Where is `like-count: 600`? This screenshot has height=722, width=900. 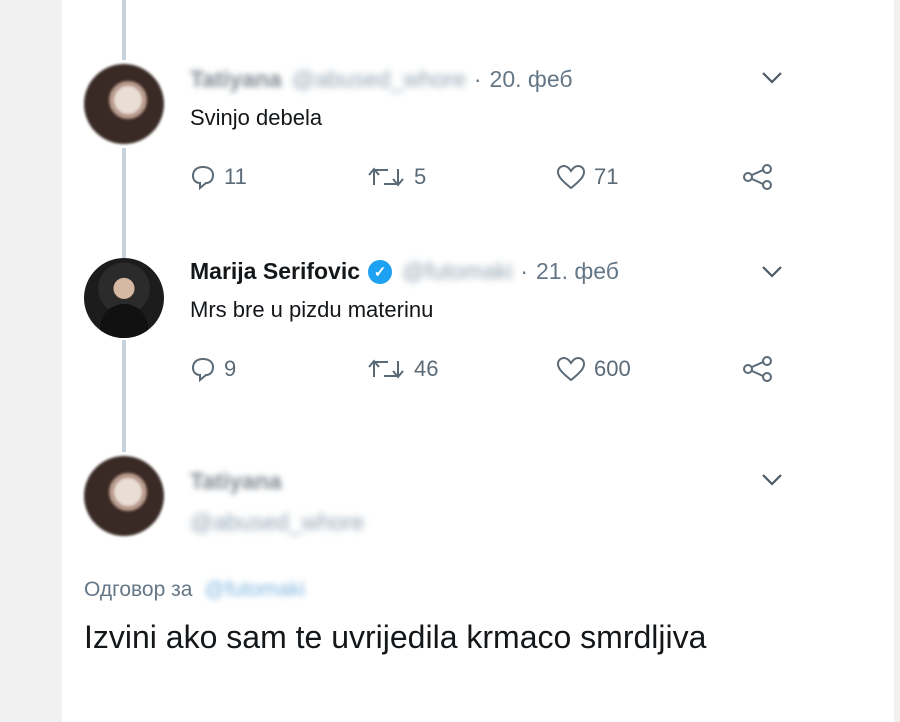 like-count: 600 is located at coordinates (612, 368).